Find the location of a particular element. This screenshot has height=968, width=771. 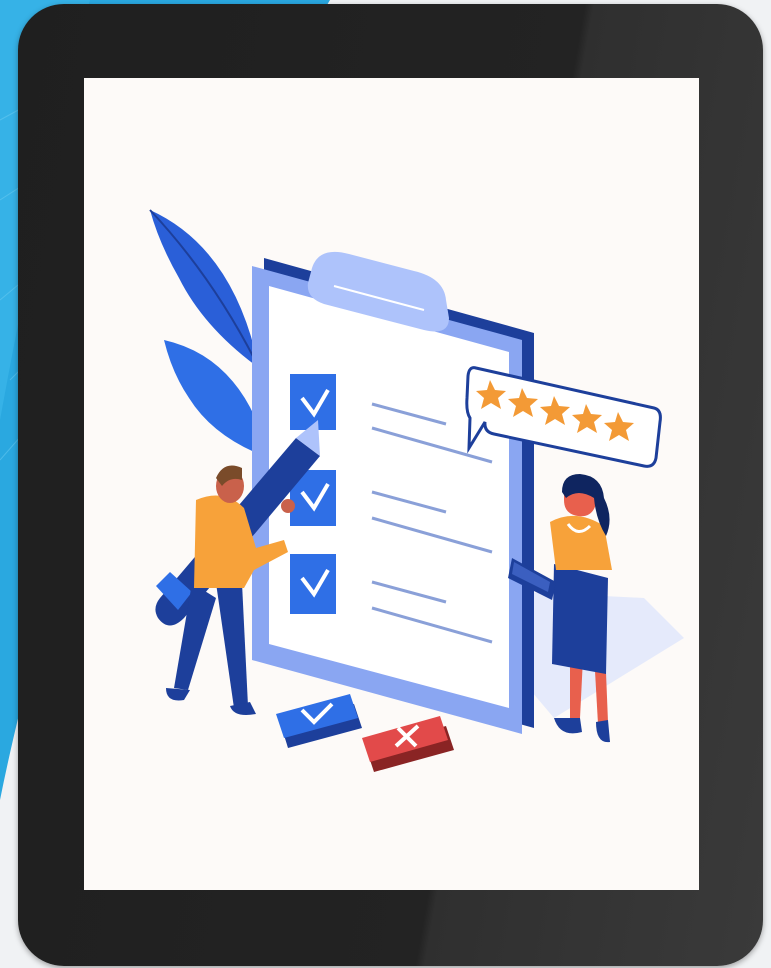

leaf-decoration is located at coordinates (209, 333).